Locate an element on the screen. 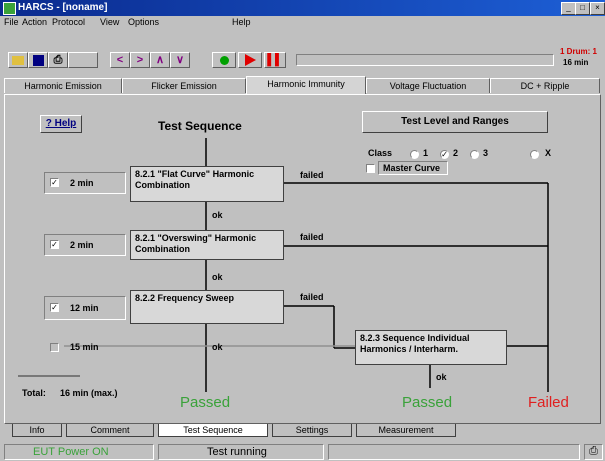 This screenshot has height=461, width=605. class-2-radio: ✓ is located at coordinates (444, 154).